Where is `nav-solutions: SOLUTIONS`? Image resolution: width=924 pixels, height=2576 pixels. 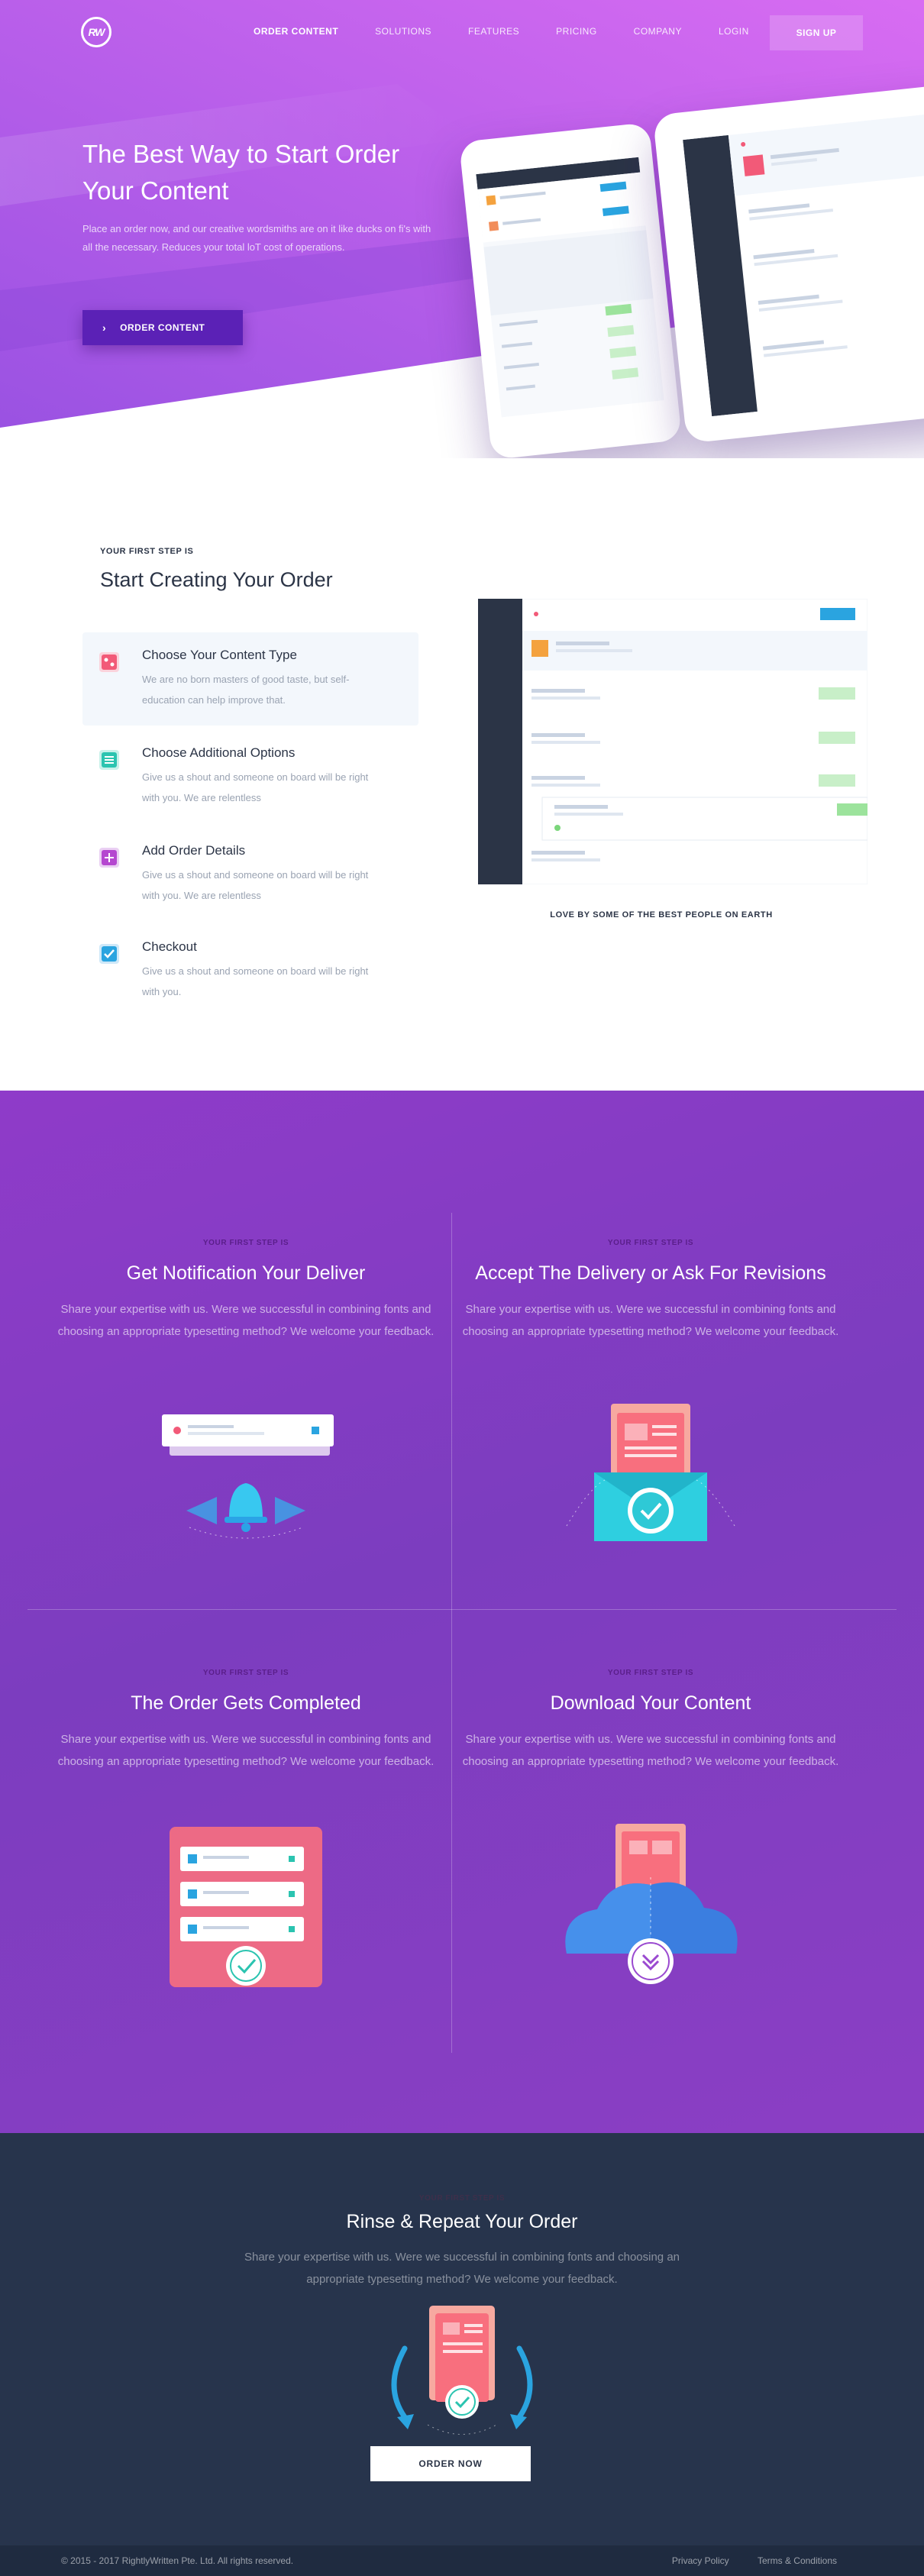
nav-solutions: SOLUTIONS is located at coordinates (403, 31).